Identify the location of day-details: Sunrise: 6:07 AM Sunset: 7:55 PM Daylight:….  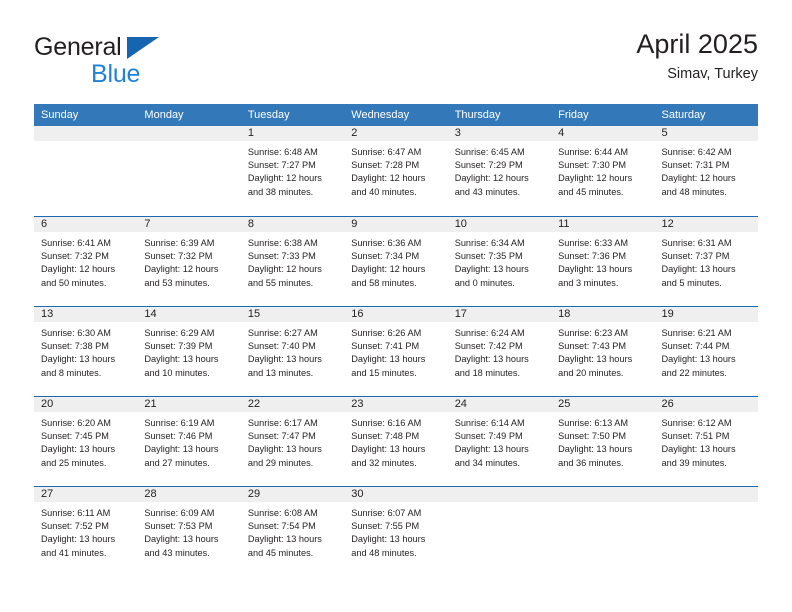
(395, 531).